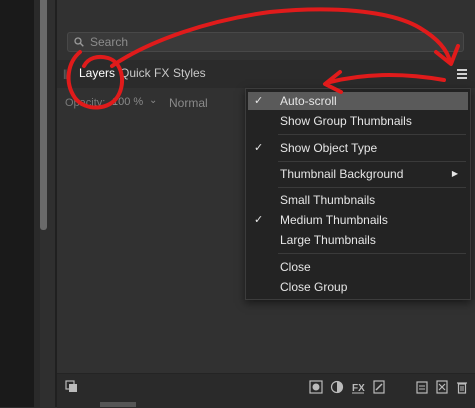 This screenshot has width=475, height=408. What do you see at coordinates (337, 387) in the screenshot?
I see `adjustment-icon` at bounding box center [337, 387].